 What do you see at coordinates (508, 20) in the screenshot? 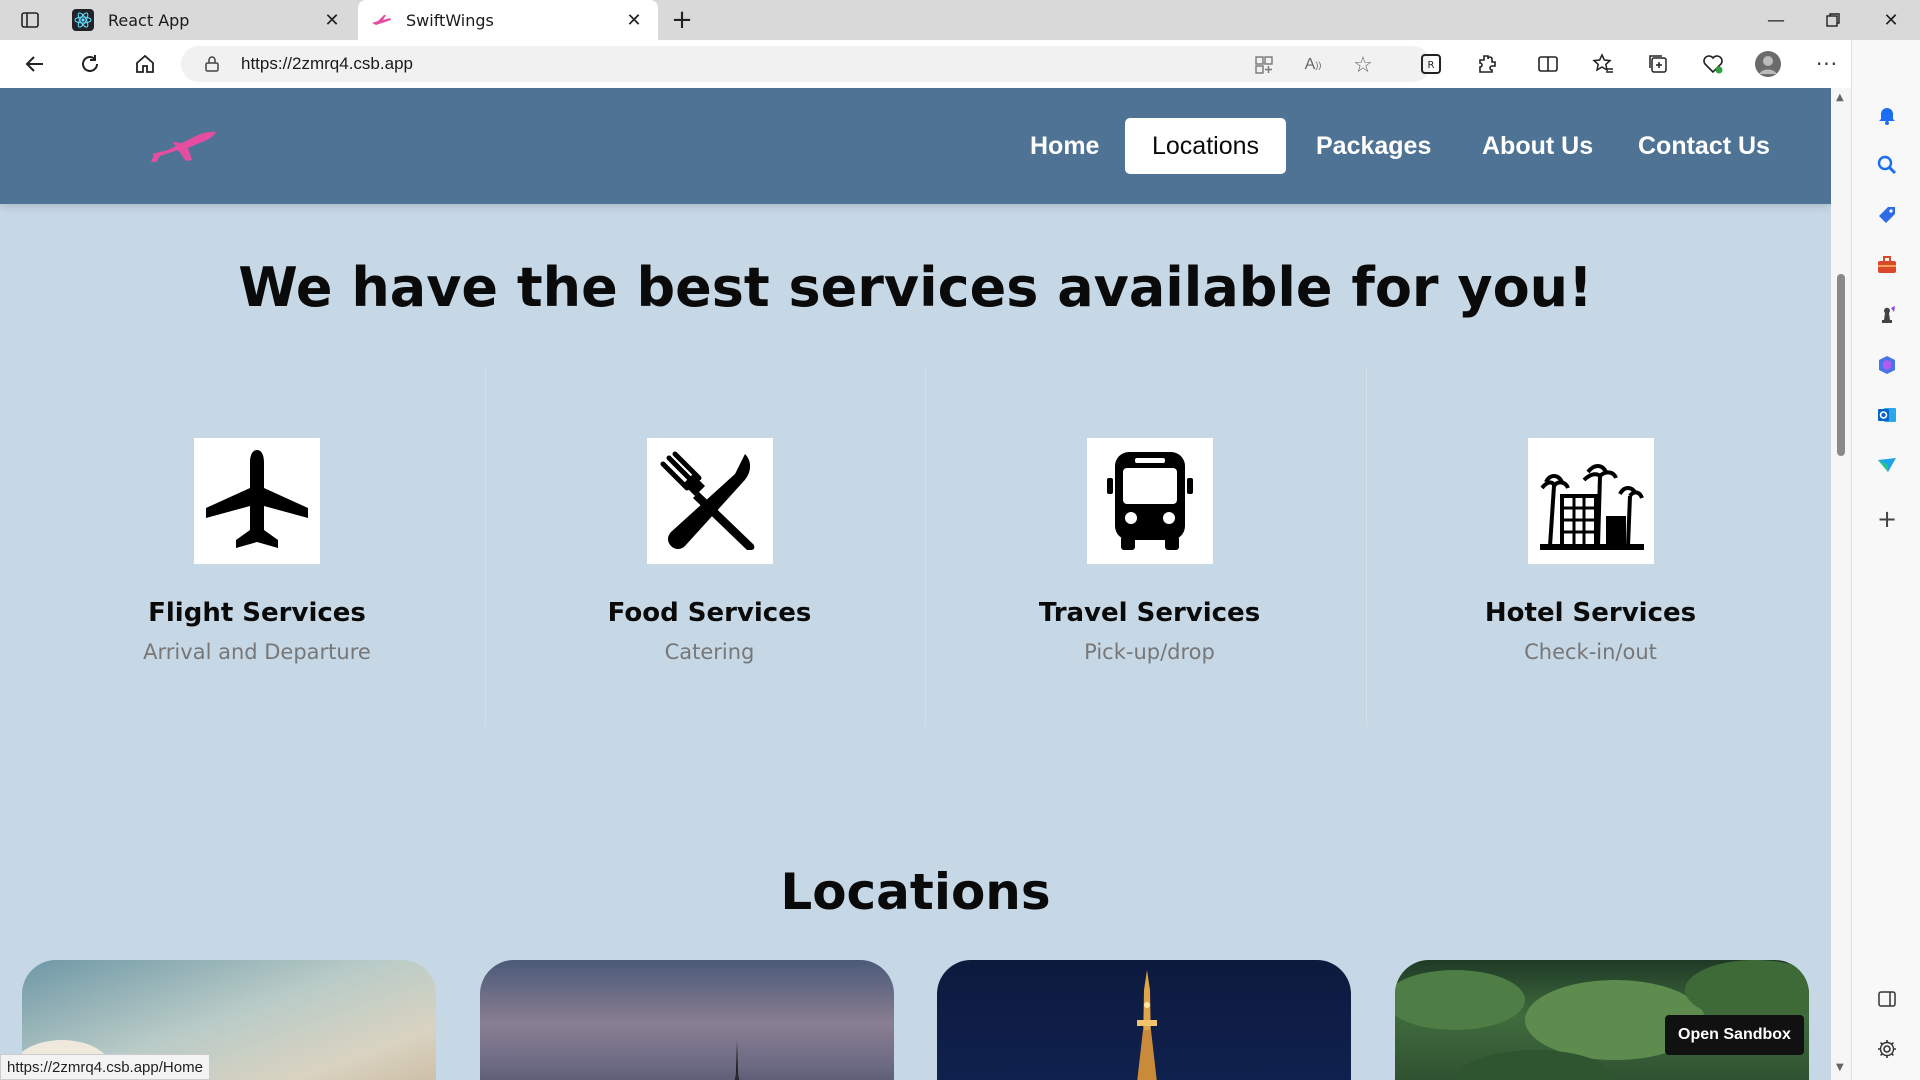
I see `tab-swiftwings: SwiftWings ✕` at bounding box center [508, 20].